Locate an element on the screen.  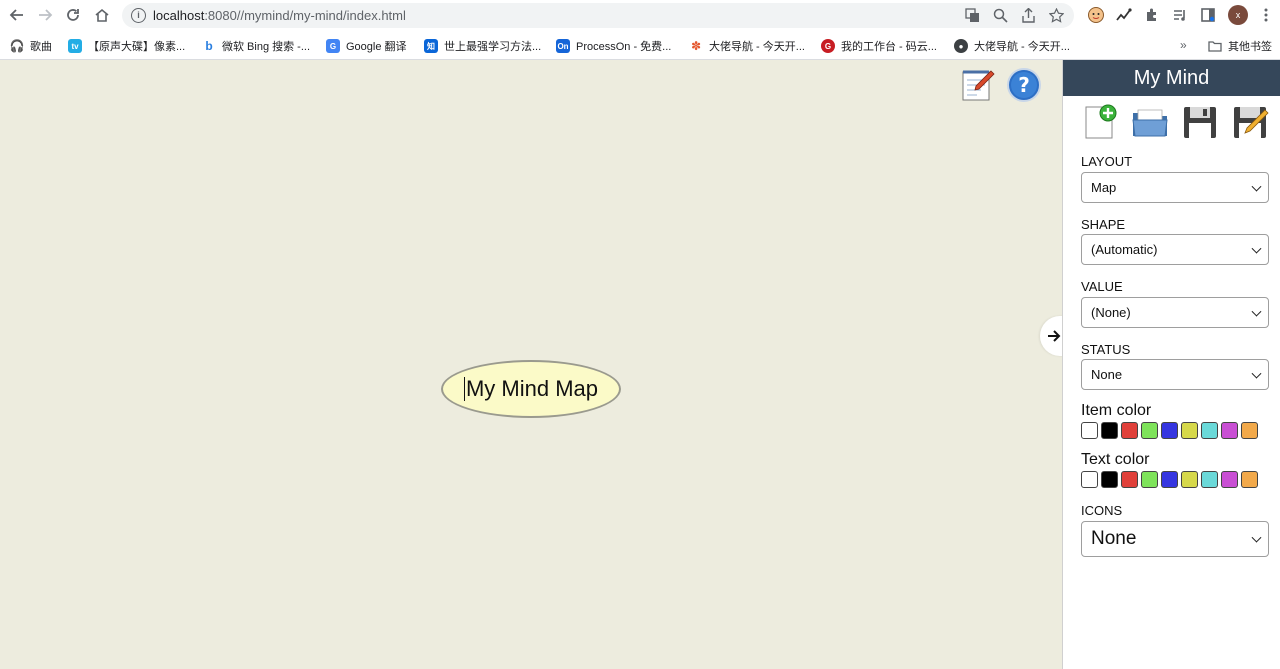
text-color-swatch-black is located at coordinates (1109, 479).